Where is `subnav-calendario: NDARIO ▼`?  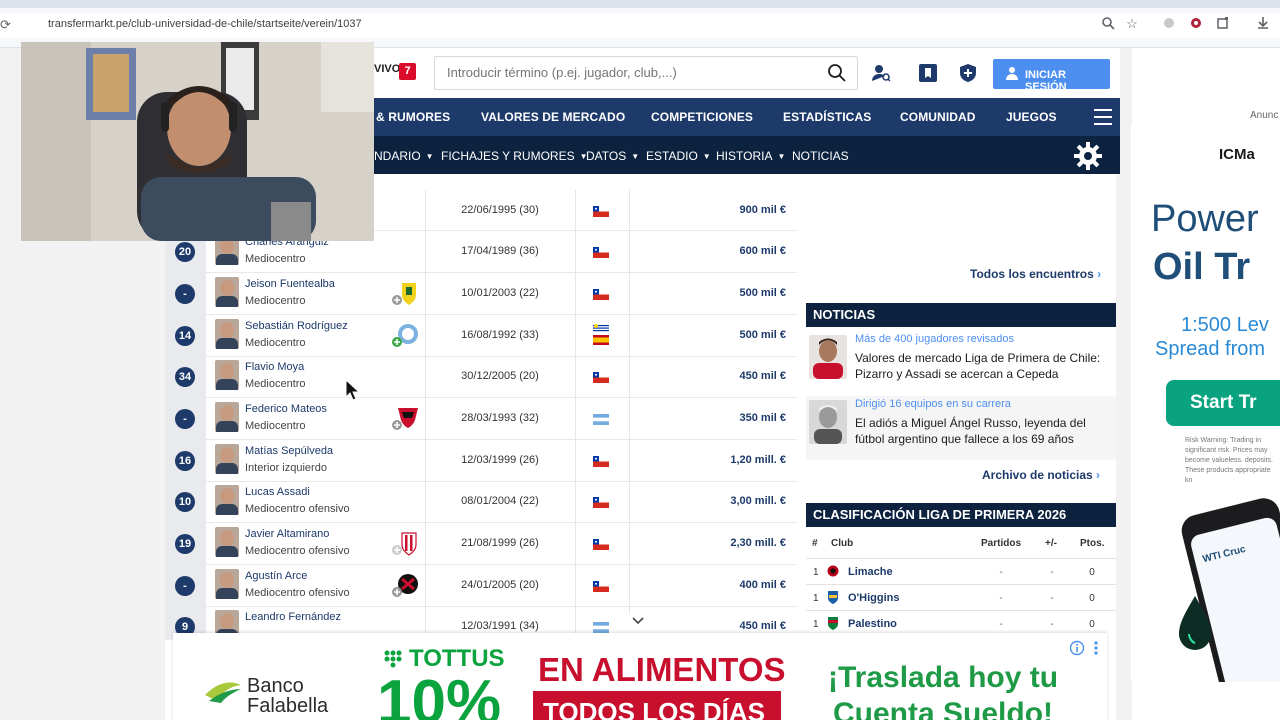
subnav-calendario: NDARIO ▼ is located at coordinates (404, 156).